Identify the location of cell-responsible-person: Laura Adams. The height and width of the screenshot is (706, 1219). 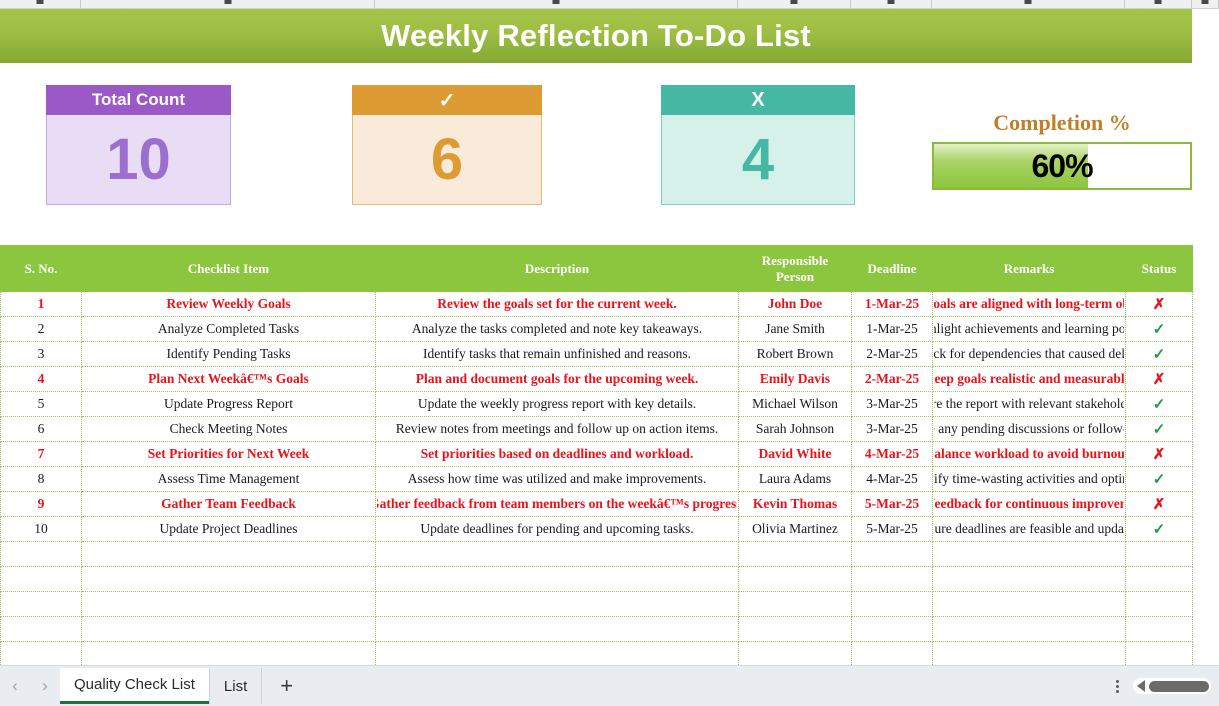
(795, 479).